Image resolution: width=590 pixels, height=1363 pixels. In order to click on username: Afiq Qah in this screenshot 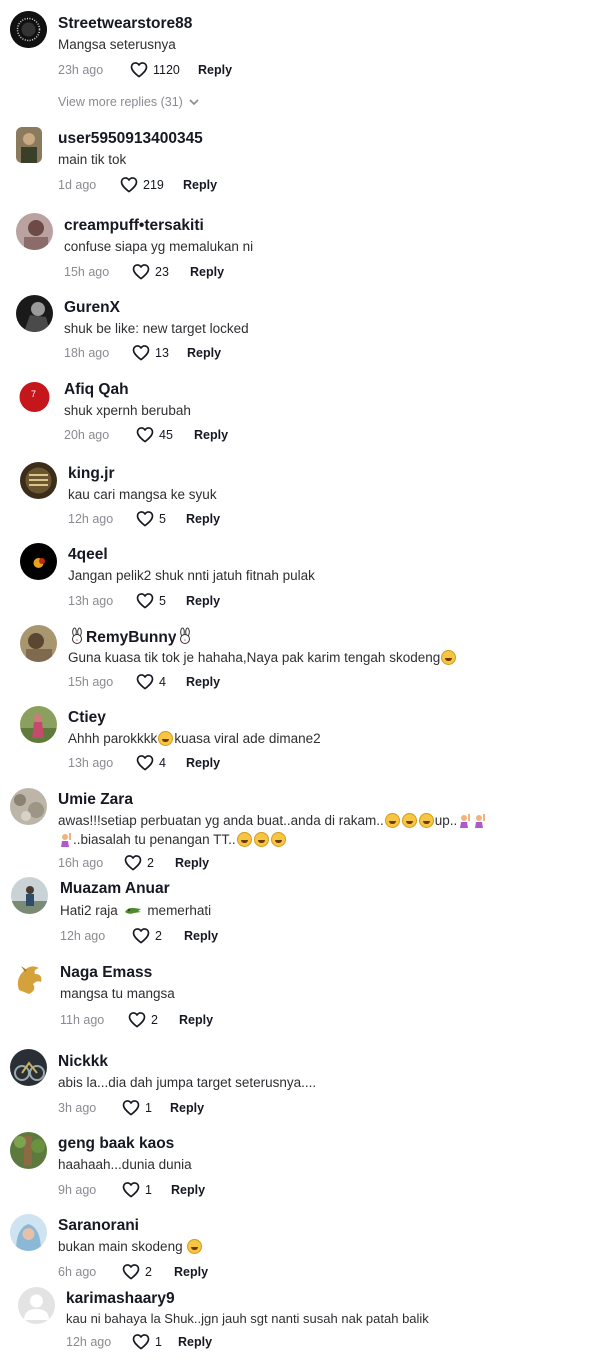, I will do `click(96, 390)`.